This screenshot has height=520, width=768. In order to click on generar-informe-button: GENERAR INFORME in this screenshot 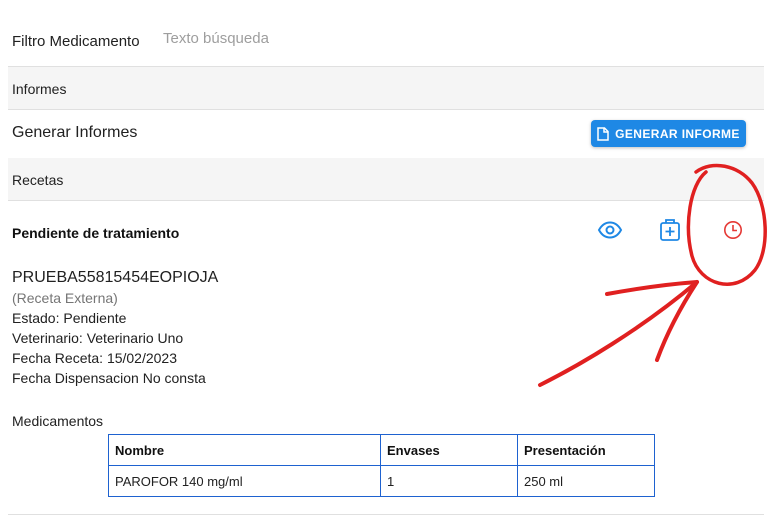, I will do `click(668, 133)`.